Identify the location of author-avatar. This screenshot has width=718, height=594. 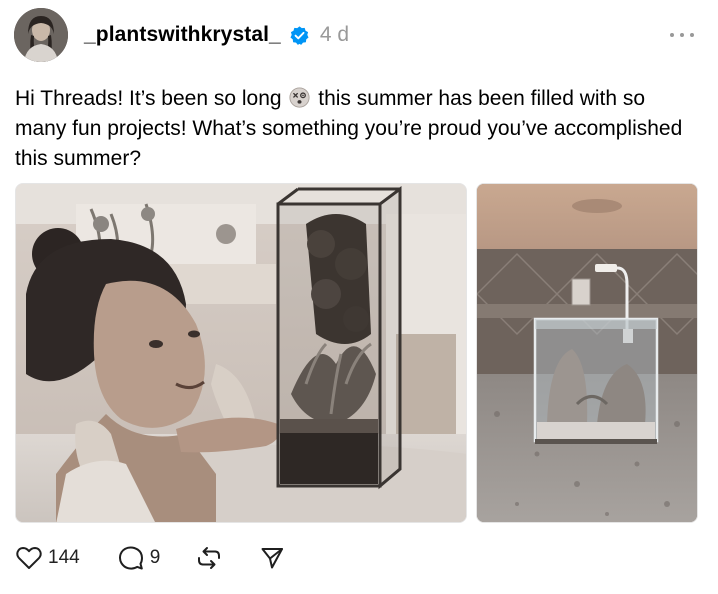
(41, 35).